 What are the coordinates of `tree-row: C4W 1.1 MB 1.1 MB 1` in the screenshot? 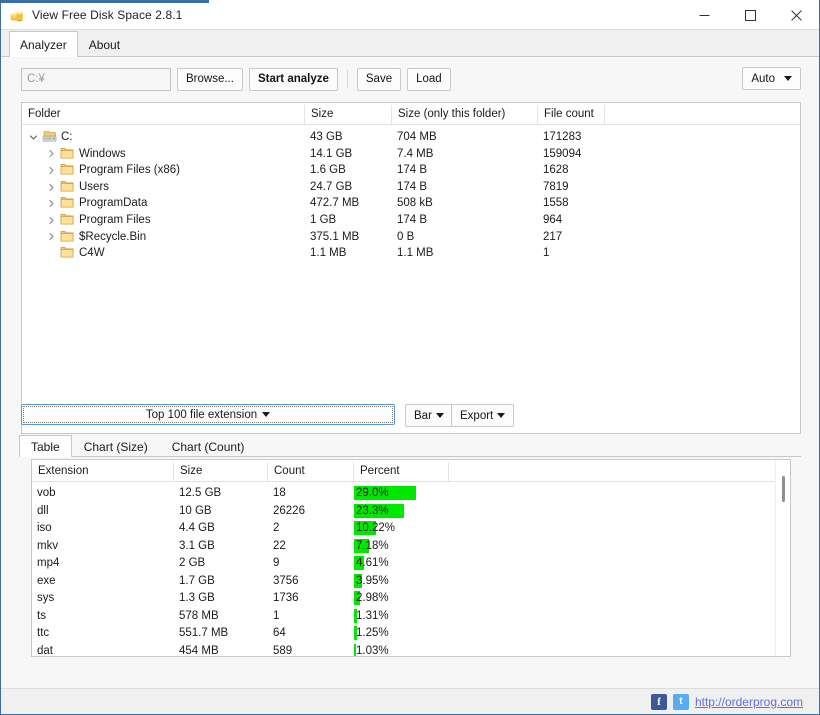 It's located at (411, 253).